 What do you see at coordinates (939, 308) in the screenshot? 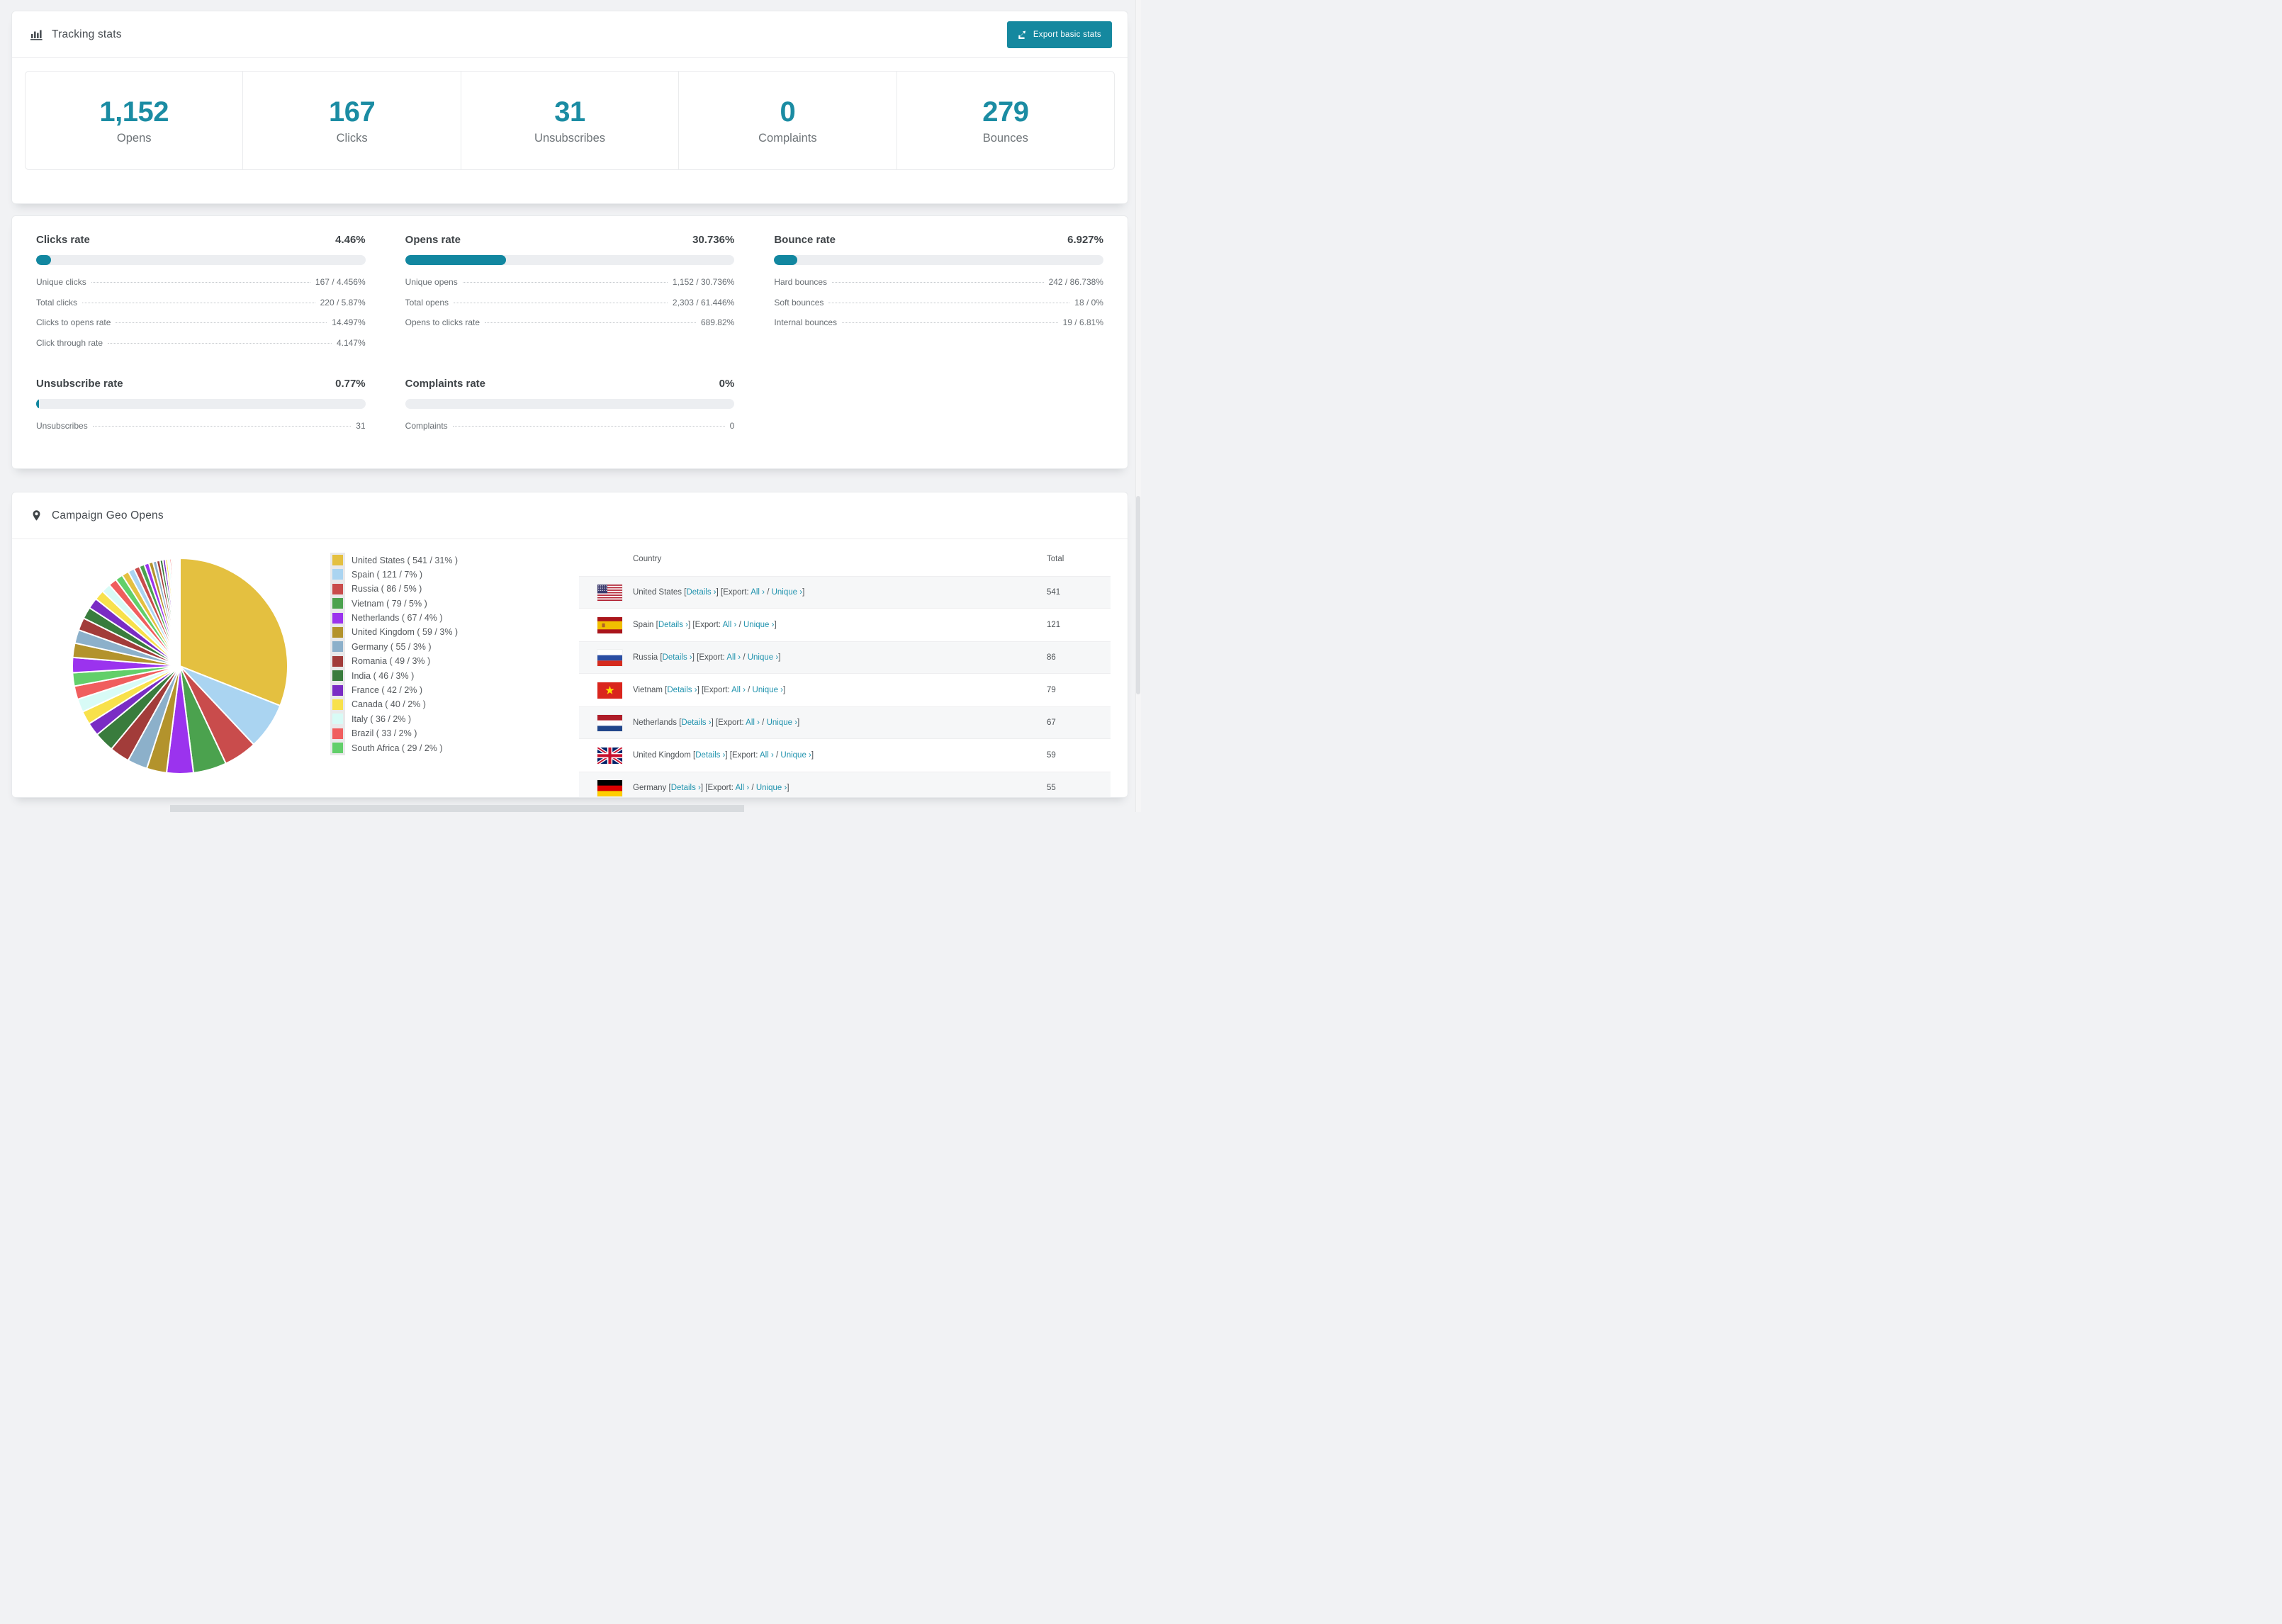
I see `rate-detail-row: Soft bounces 18 / 0%` at bounding box center [939, 308].